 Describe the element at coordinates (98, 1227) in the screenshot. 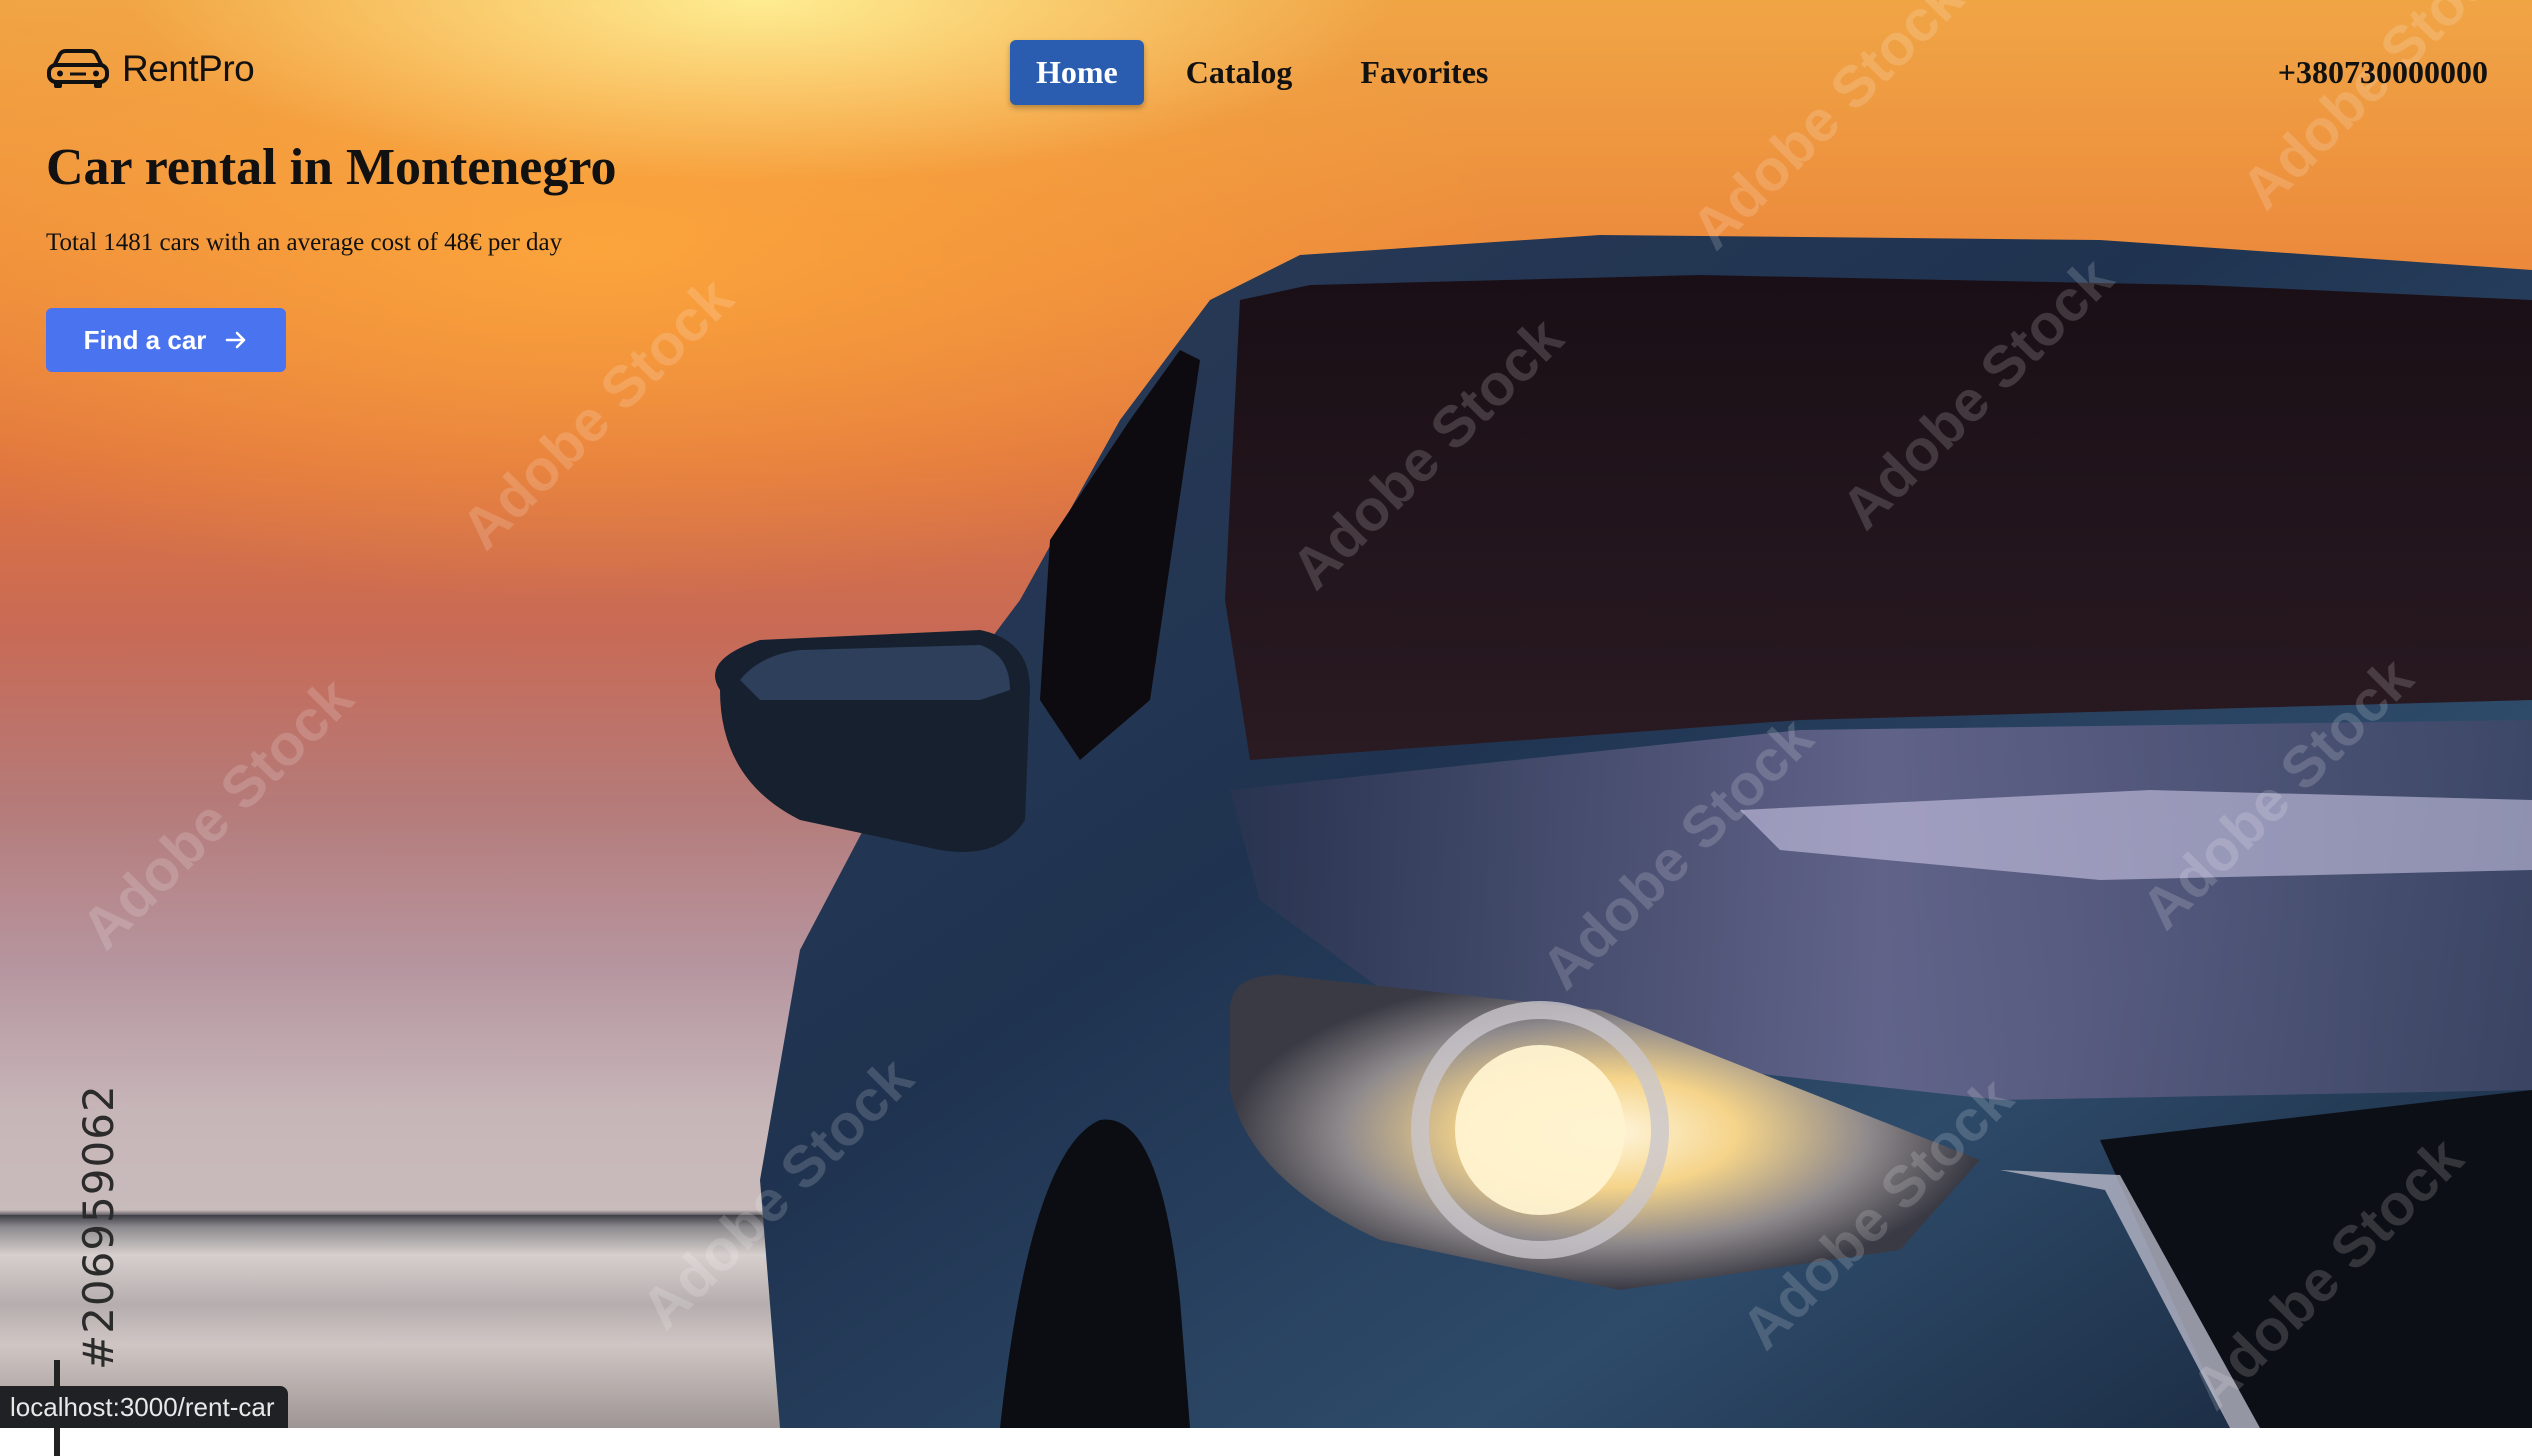

I see `stock-id-text: #206959062` at that location.